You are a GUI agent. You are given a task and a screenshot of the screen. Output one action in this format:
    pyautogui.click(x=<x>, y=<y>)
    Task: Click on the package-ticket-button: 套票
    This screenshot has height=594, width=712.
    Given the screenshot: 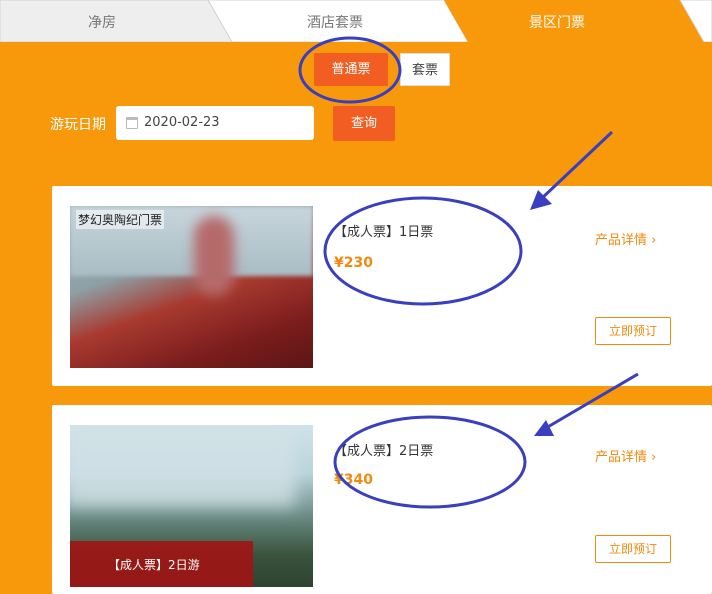 What is the action you would take?
    pyautogui.click(x=425, y=69)
    